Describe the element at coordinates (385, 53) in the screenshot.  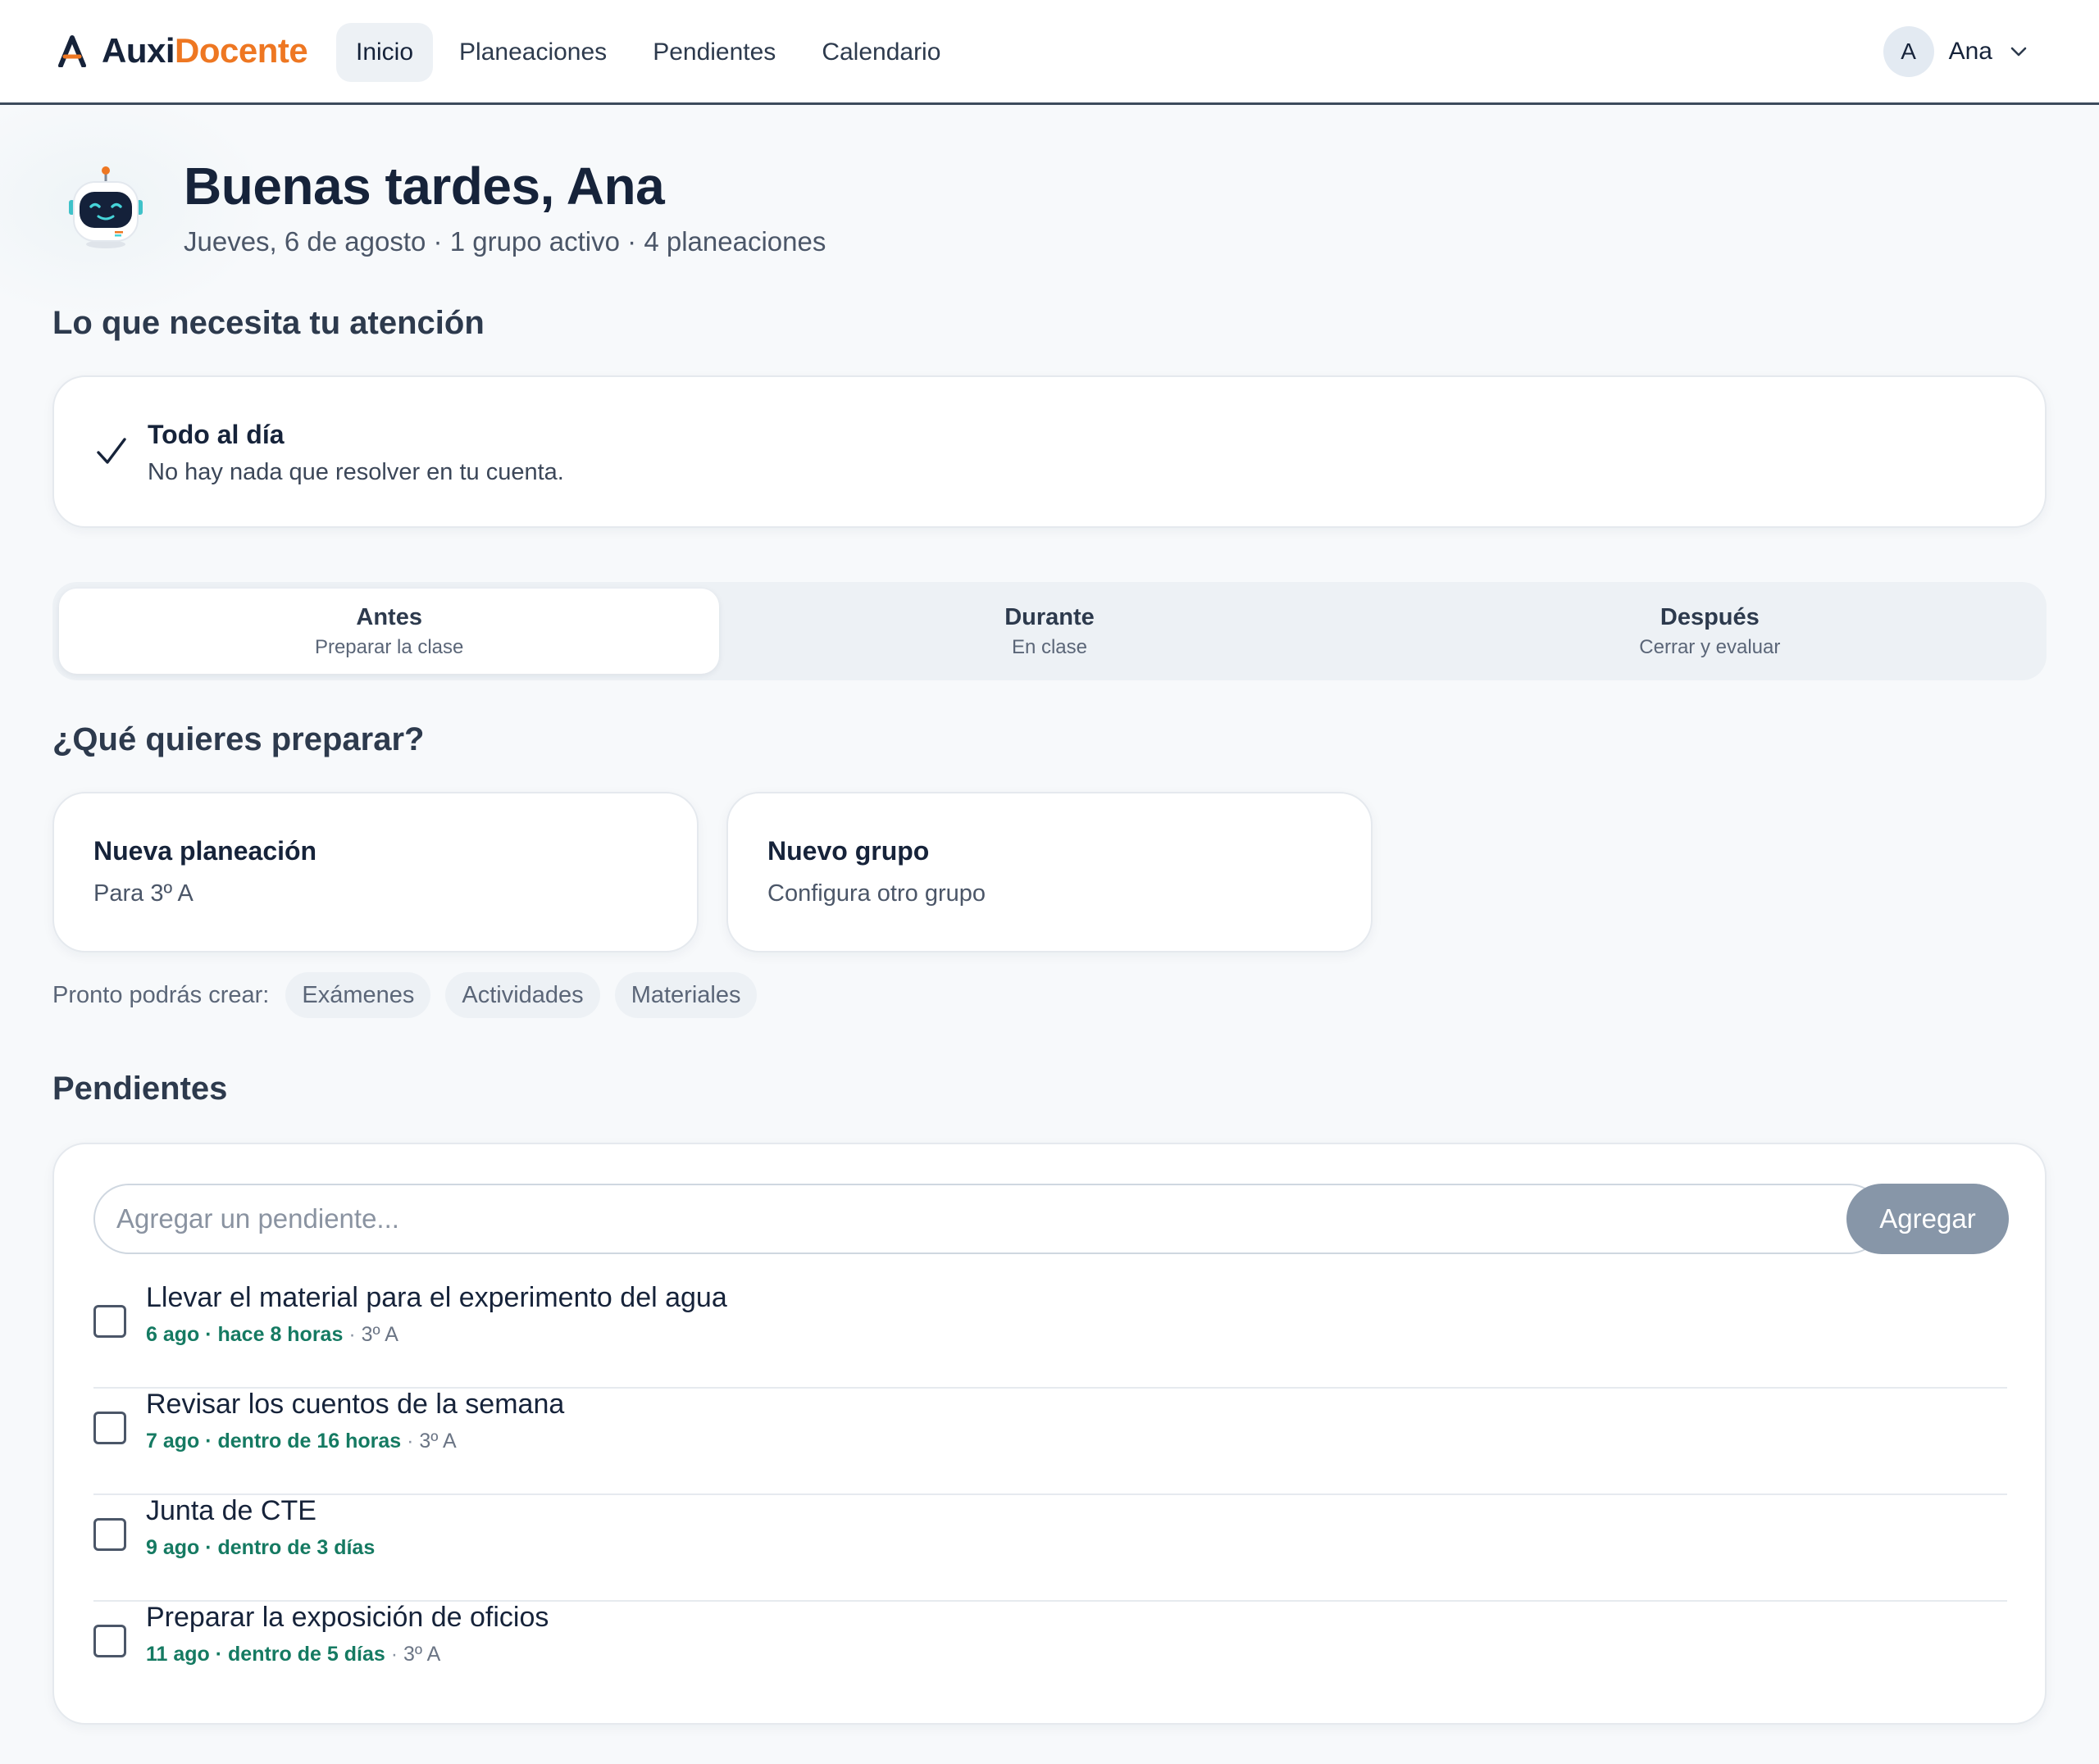
I see `nav-item-inicio: Inicio` at that location.